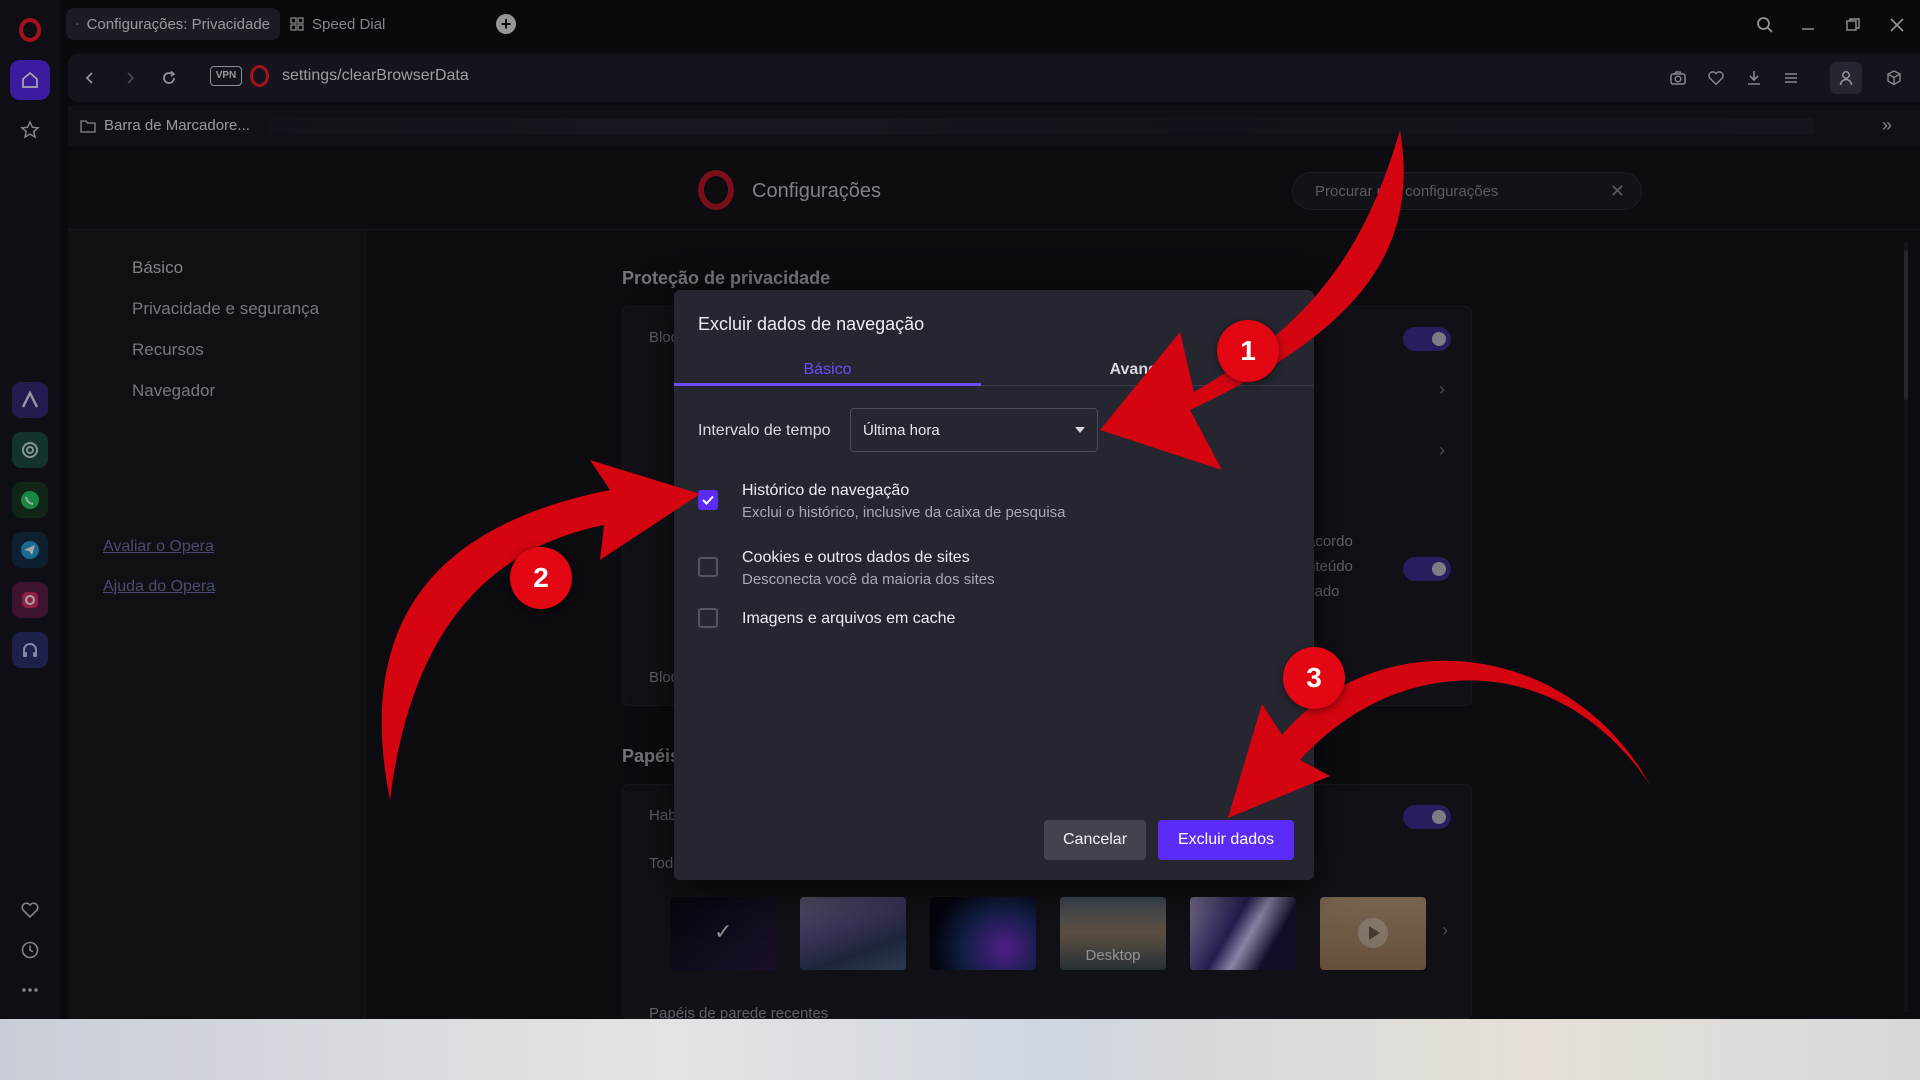  What do you see at coordinates (1095, 840) in the screenshot?
I see `cancel-button: Cancelar` at bounding box center [1095, 840].